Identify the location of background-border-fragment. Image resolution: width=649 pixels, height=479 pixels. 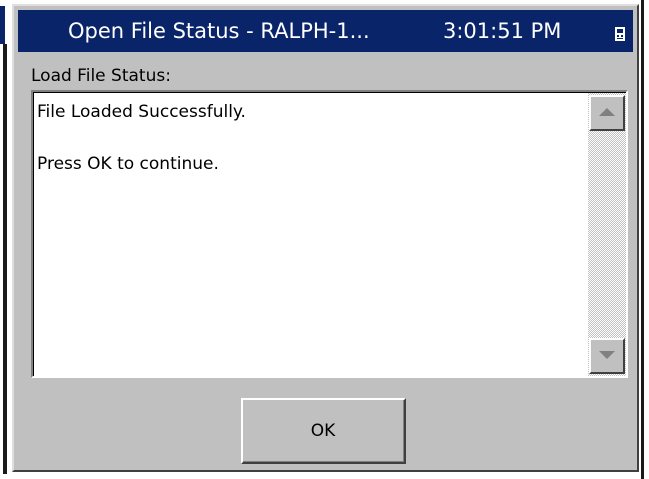
(5, 259).